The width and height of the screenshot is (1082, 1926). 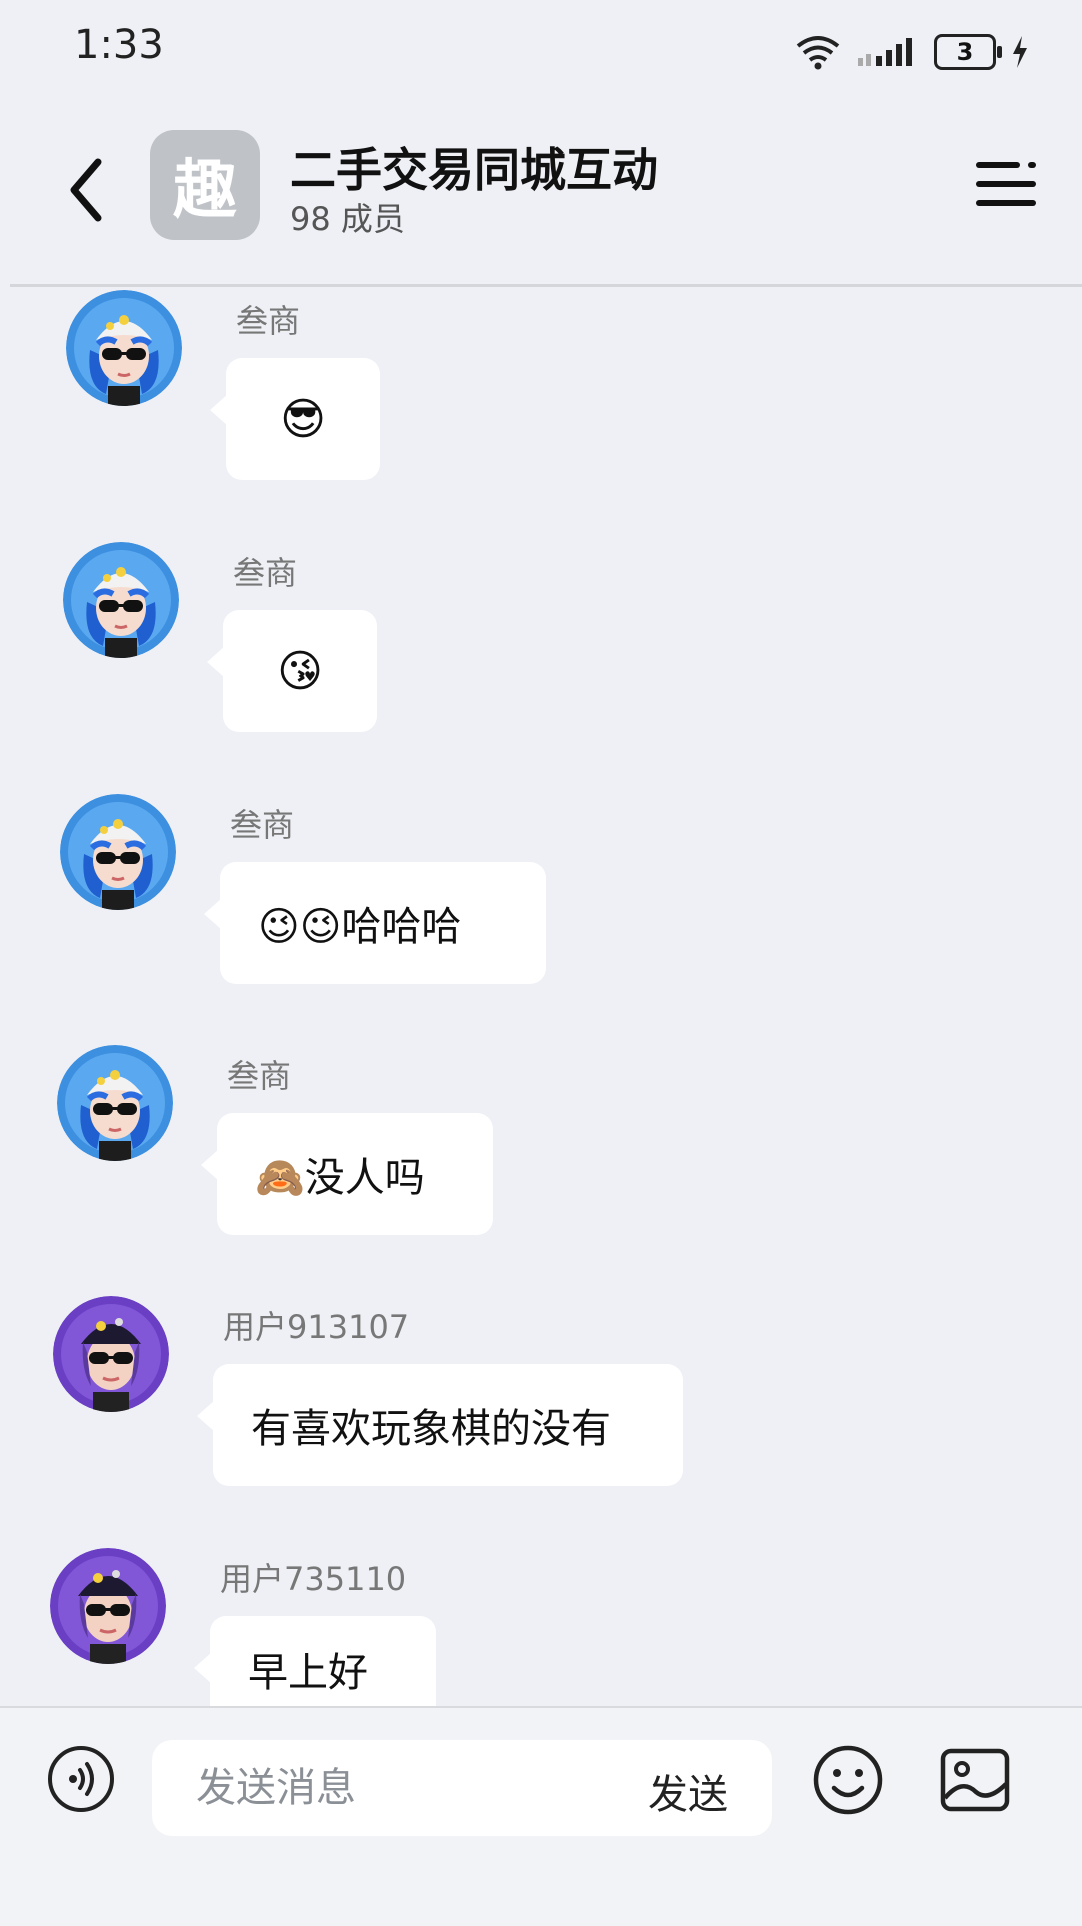 I want to click on input-bar: 发送, so click(x=541, y=1816).